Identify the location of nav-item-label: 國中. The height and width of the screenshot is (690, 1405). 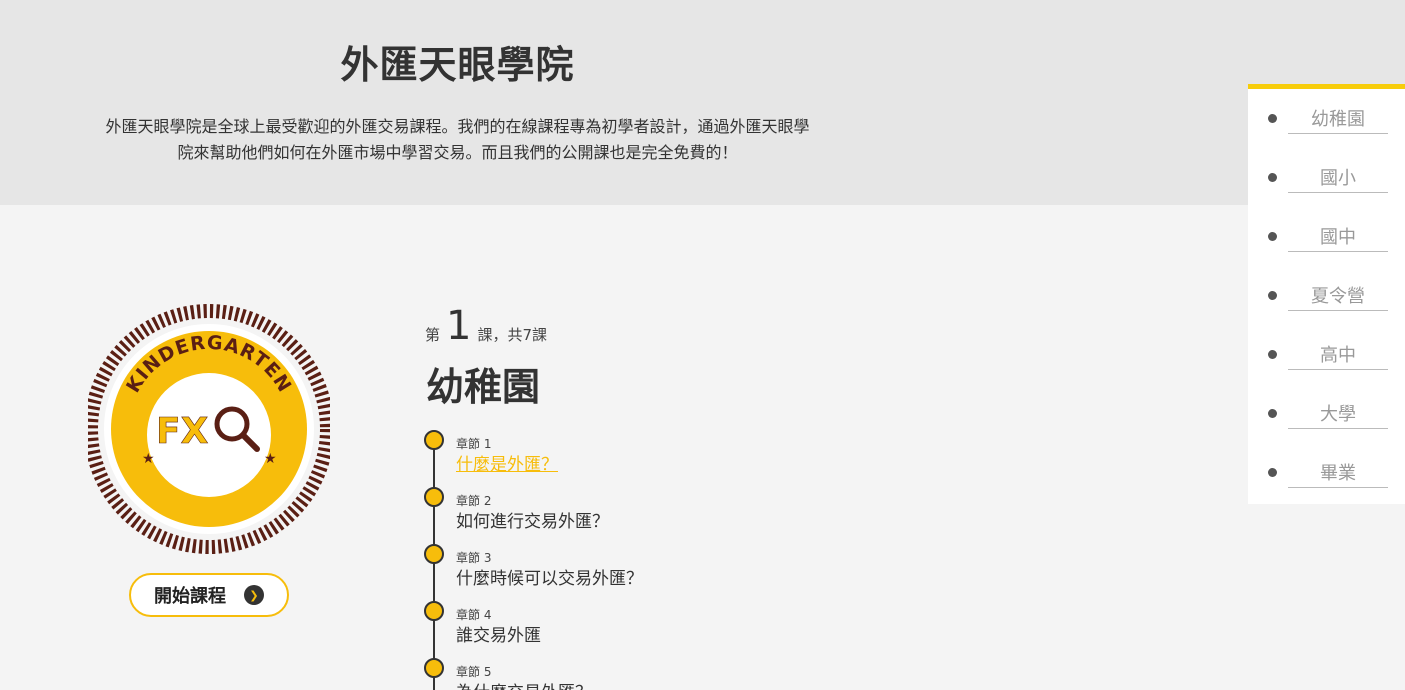
(1338, 237).